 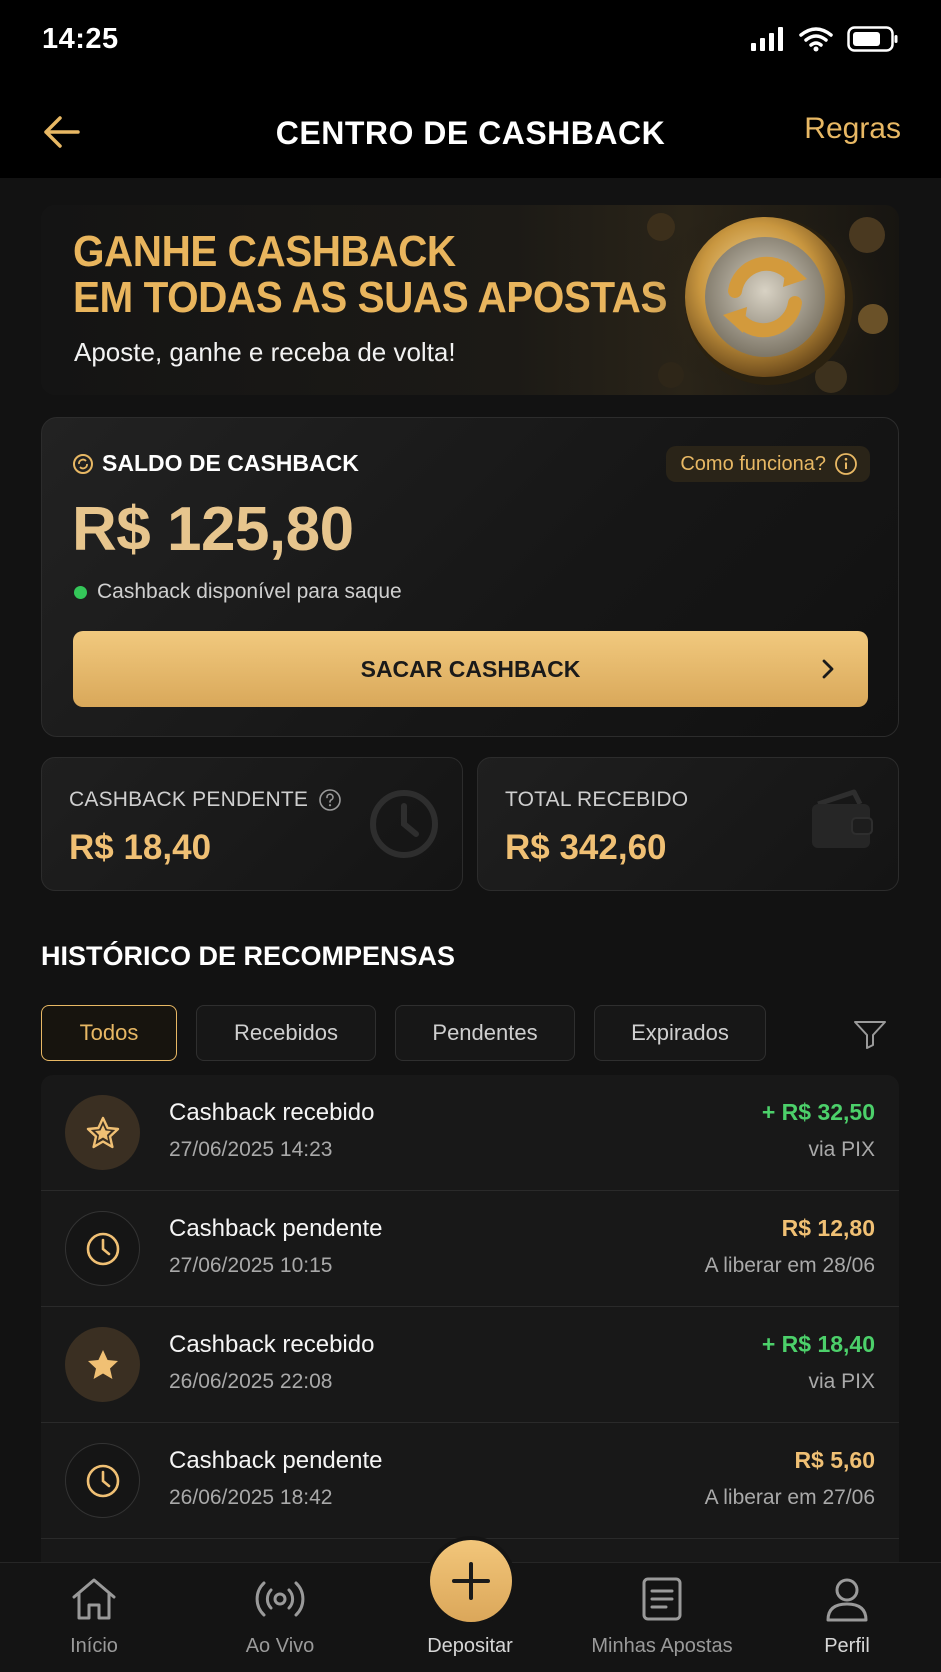 I want to click on row-amount: R$ 12,80, so click(x=828, y=1228).